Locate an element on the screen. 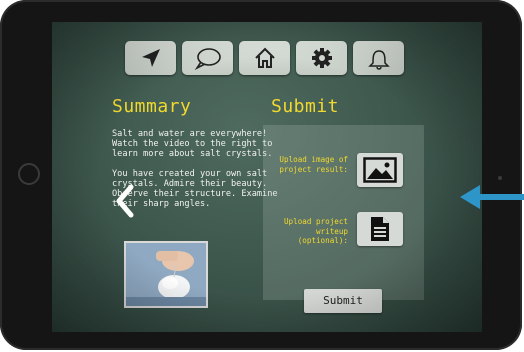 This screenshot has width=524, height=352. salt-crystal-image is located at coordinates (166, 274).